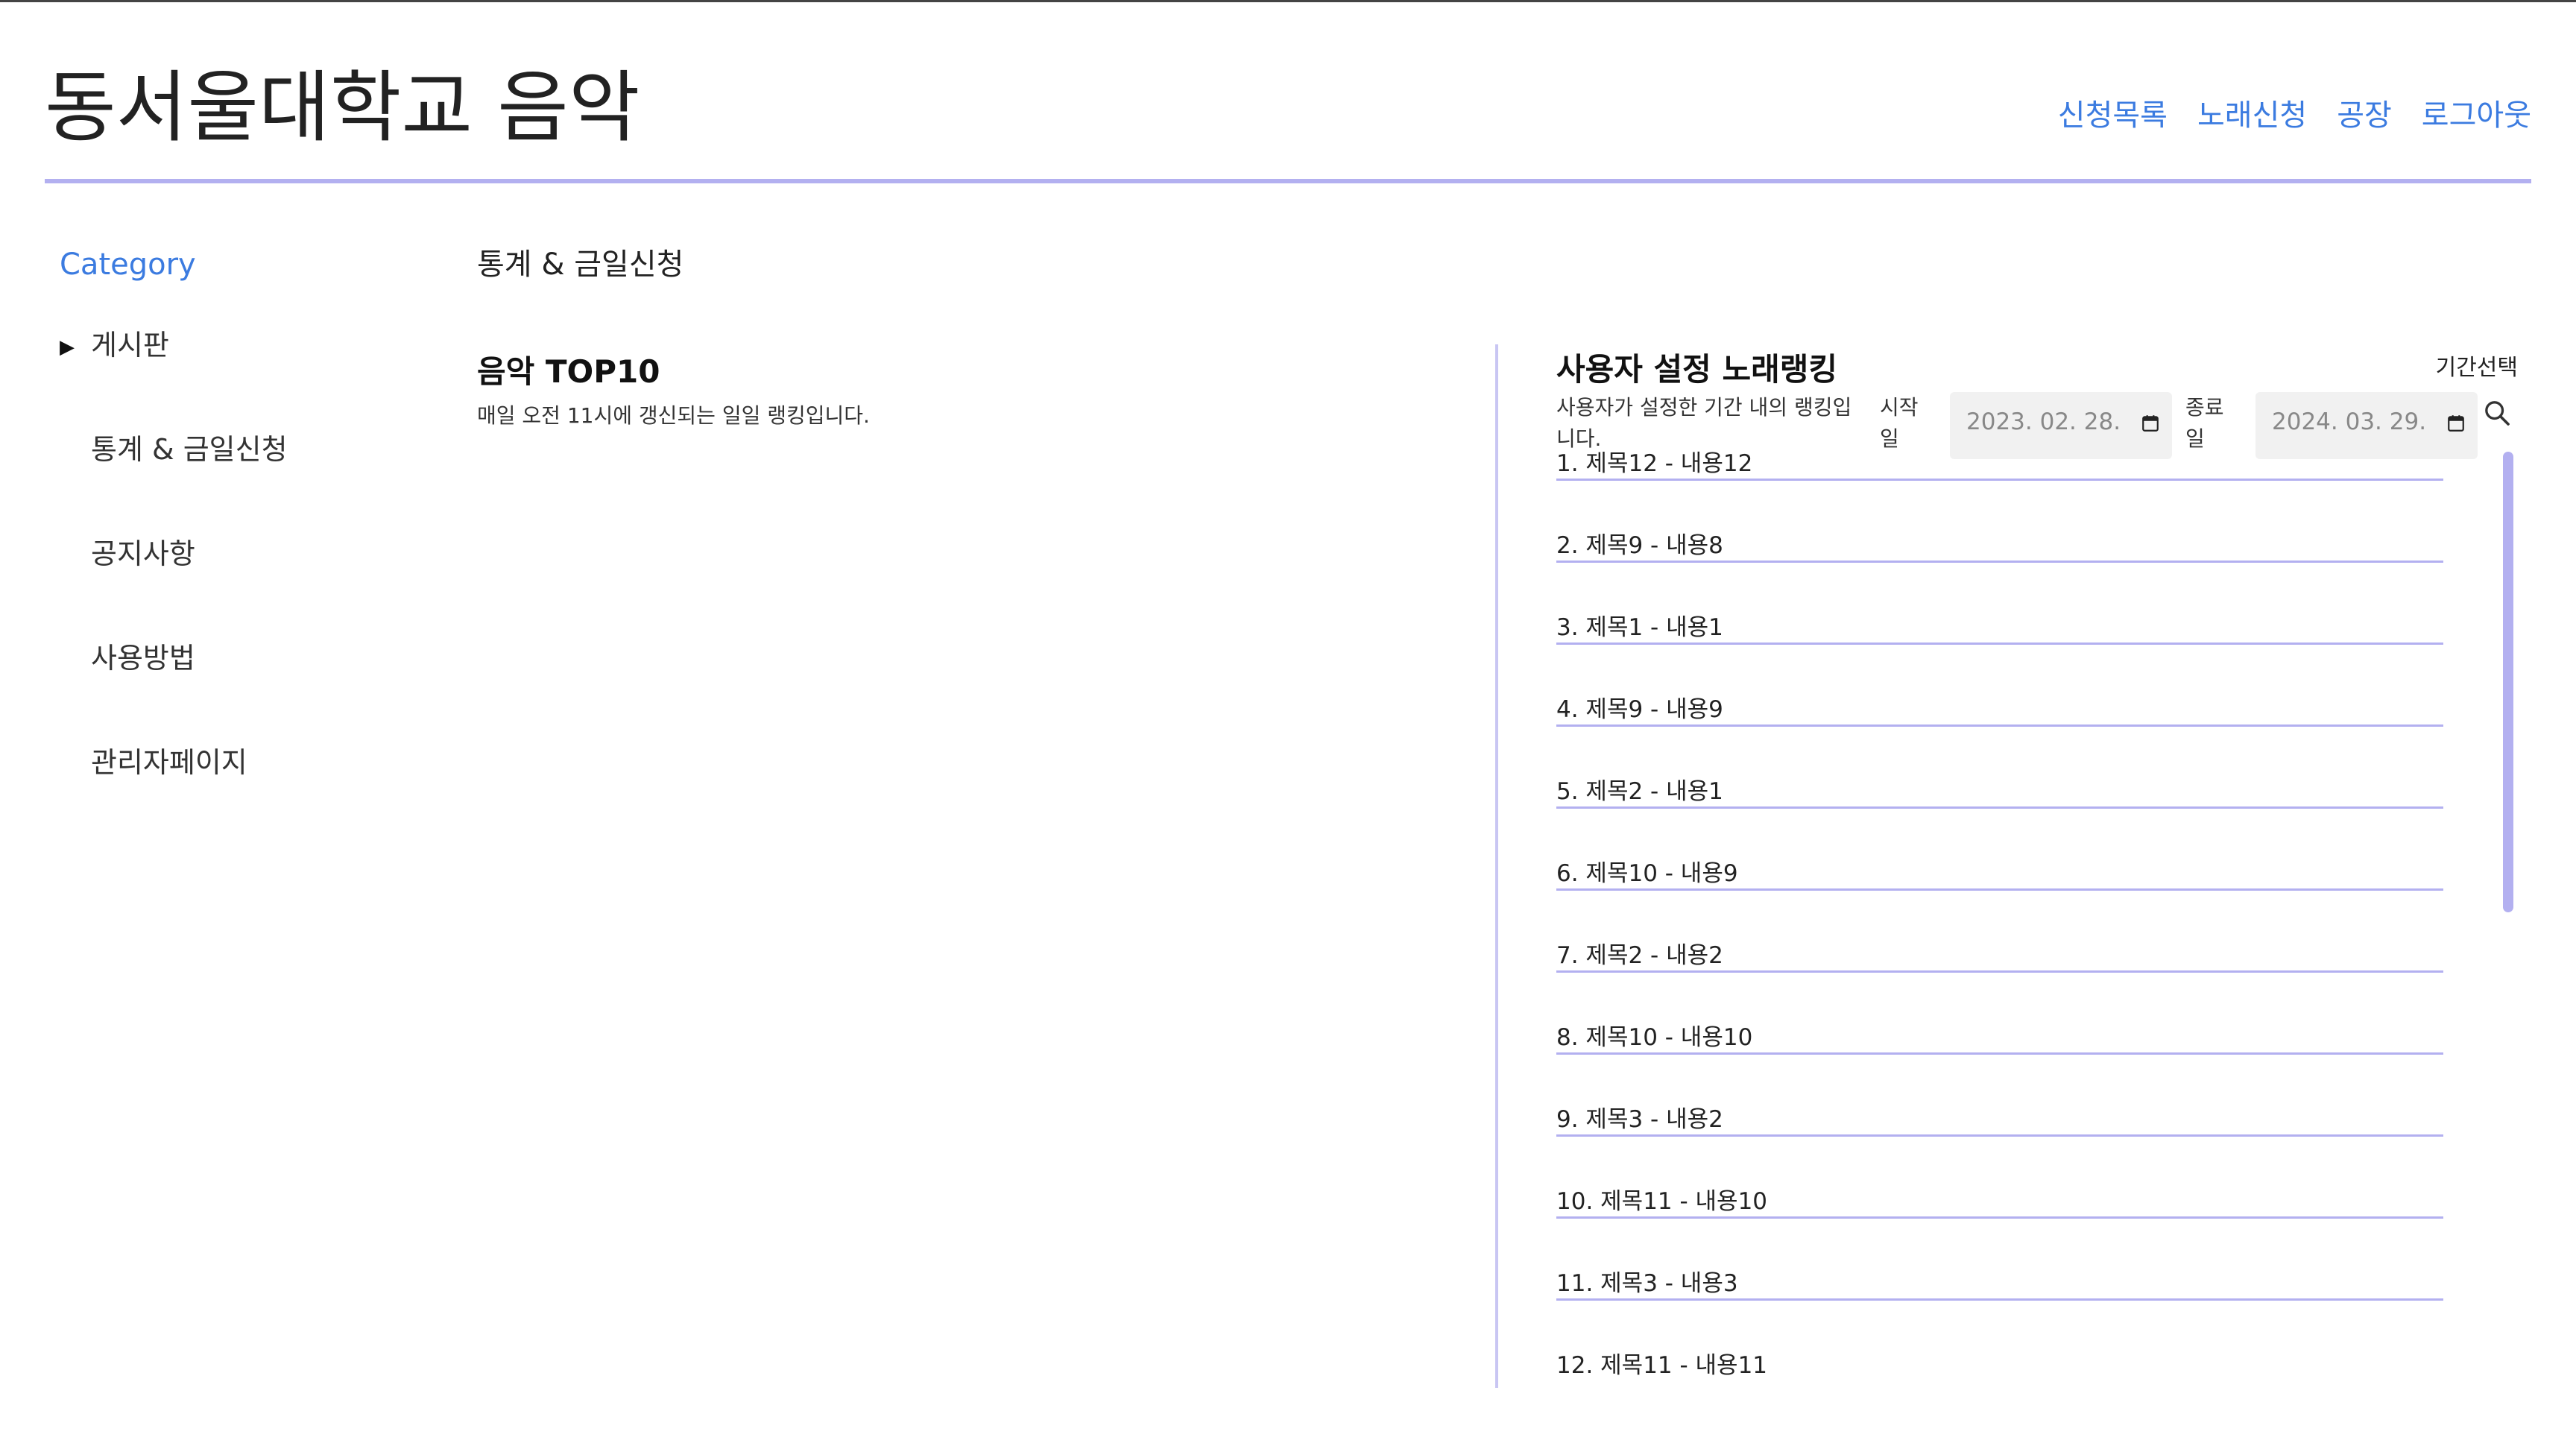 The image size is (2576, 1446). What do you see at coordinates (1288, 117) in the screenshot?
I see `site-header: 동서울대학교 음악 신청목록 노래신청 공장 로그아웃` at bounding box center [1288, 117].